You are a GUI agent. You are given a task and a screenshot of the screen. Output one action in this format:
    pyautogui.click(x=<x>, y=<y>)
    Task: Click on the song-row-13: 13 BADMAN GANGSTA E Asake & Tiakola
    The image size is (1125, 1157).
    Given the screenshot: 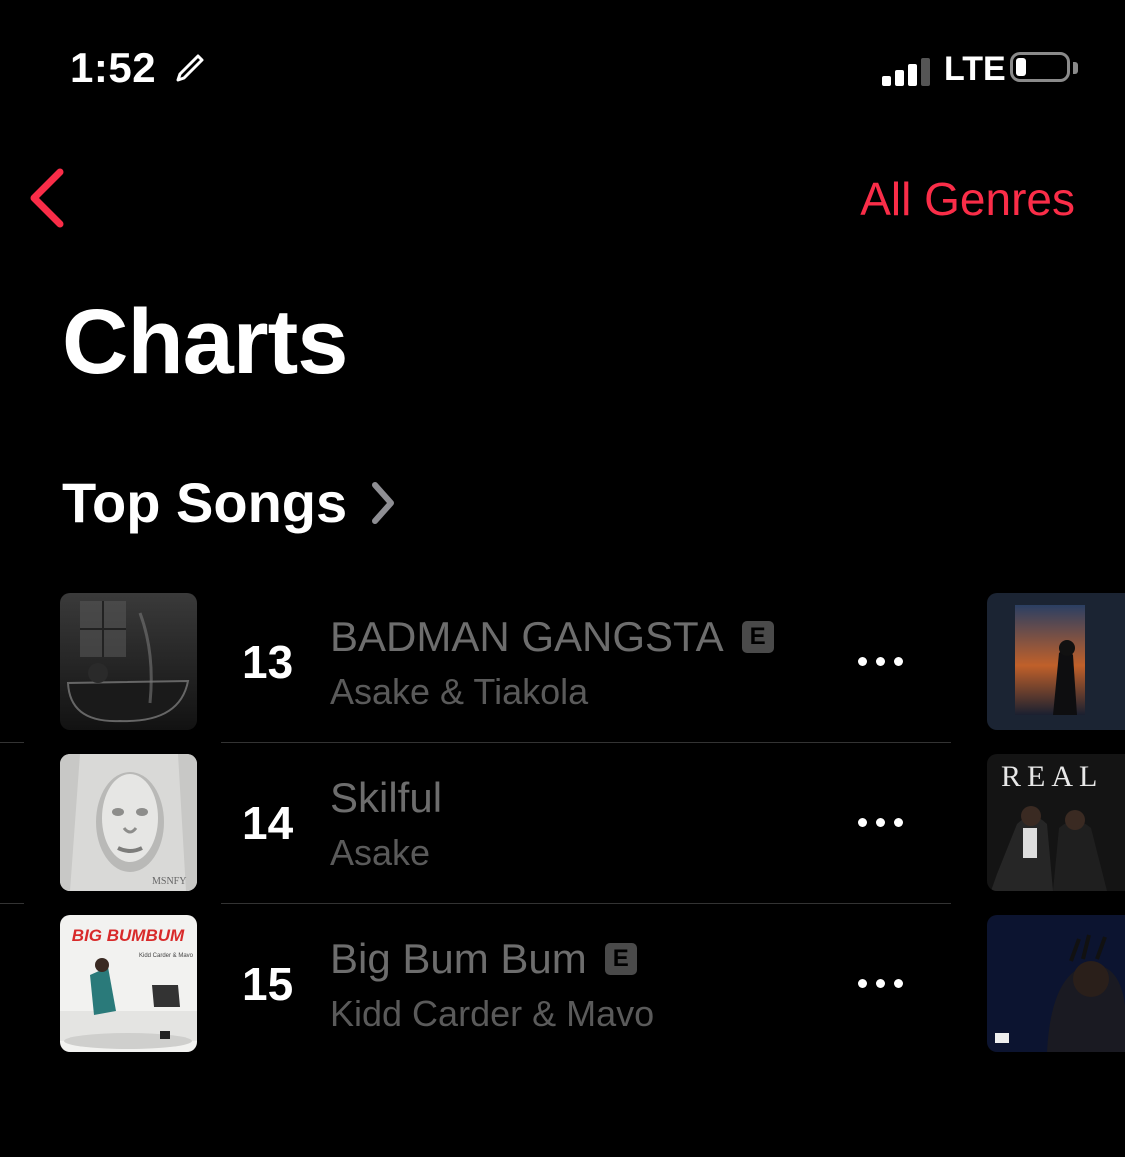 What is the action you would take?
    pyautogui.click(x=562, y=673)
    